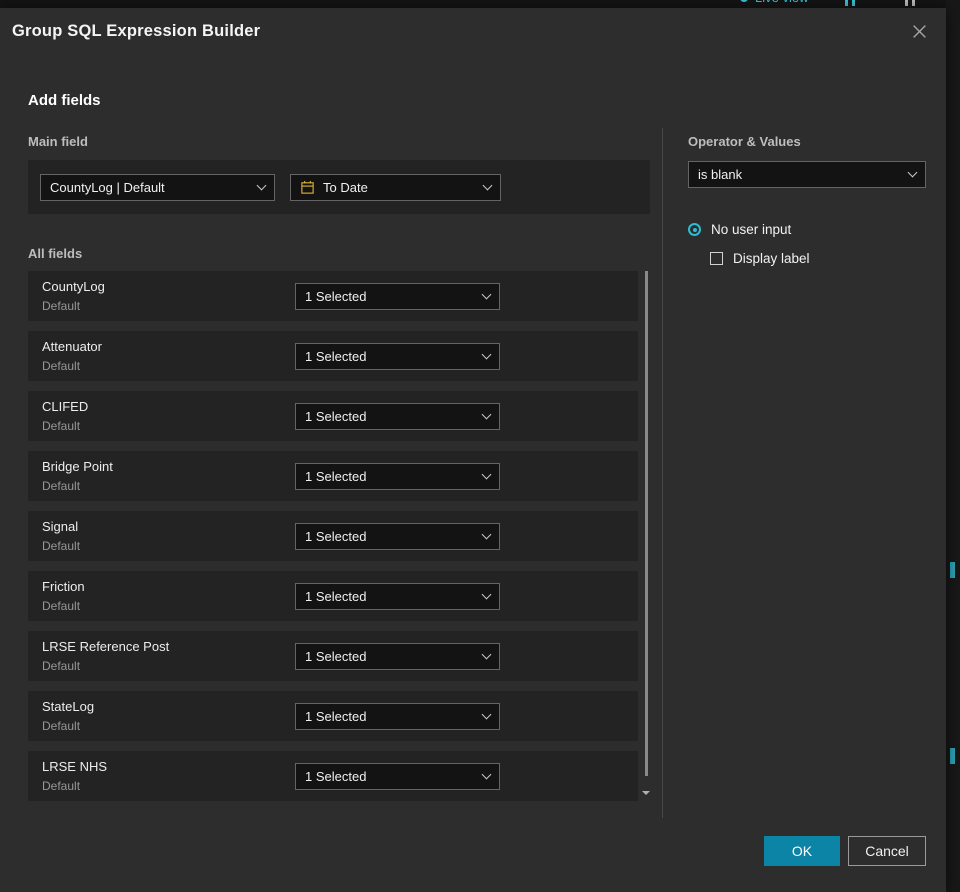 This screenshot has width=960, height=892. I want to click on main-field-select: CountyLog | Default, so click(157, 187).